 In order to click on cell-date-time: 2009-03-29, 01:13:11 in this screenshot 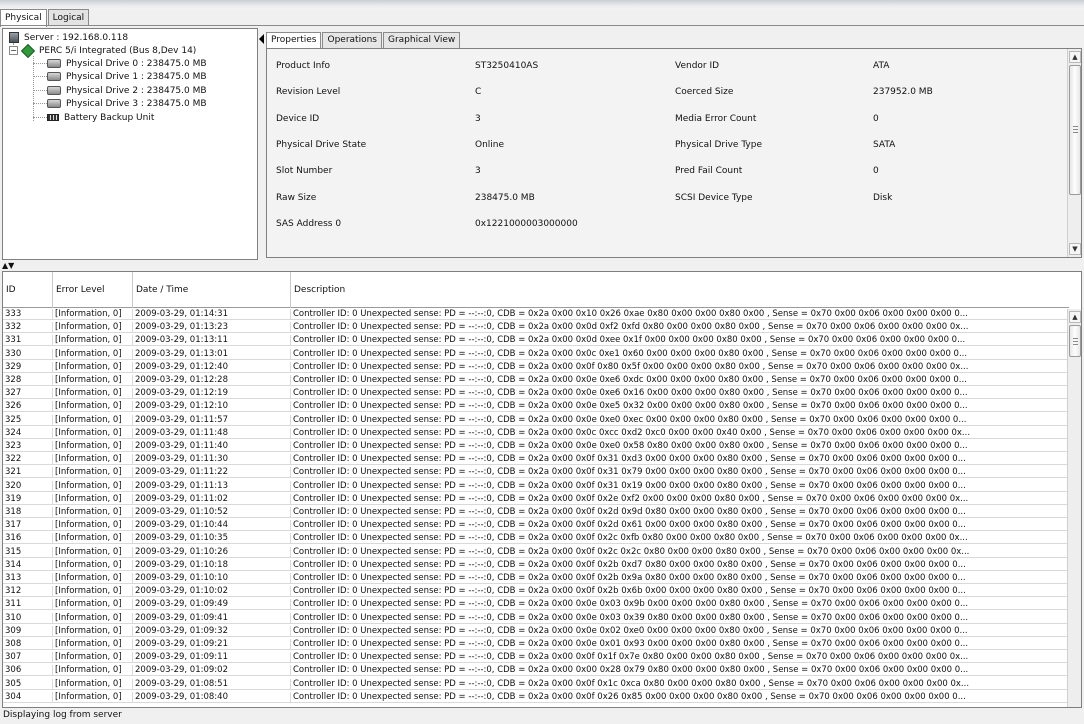, I will do `click(212, 341)`.